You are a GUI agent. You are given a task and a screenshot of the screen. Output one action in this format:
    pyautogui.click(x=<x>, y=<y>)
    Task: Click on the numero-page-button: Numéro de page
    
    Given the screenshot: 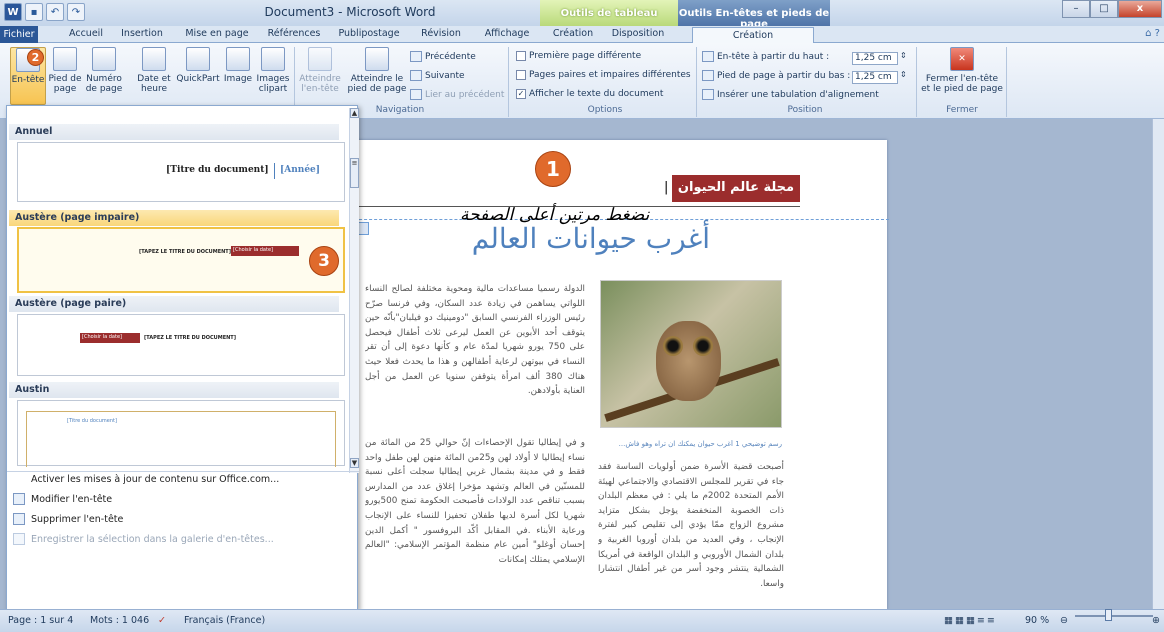 What is the action you would take?
    pyautogui.click(x=104, y=70)
    